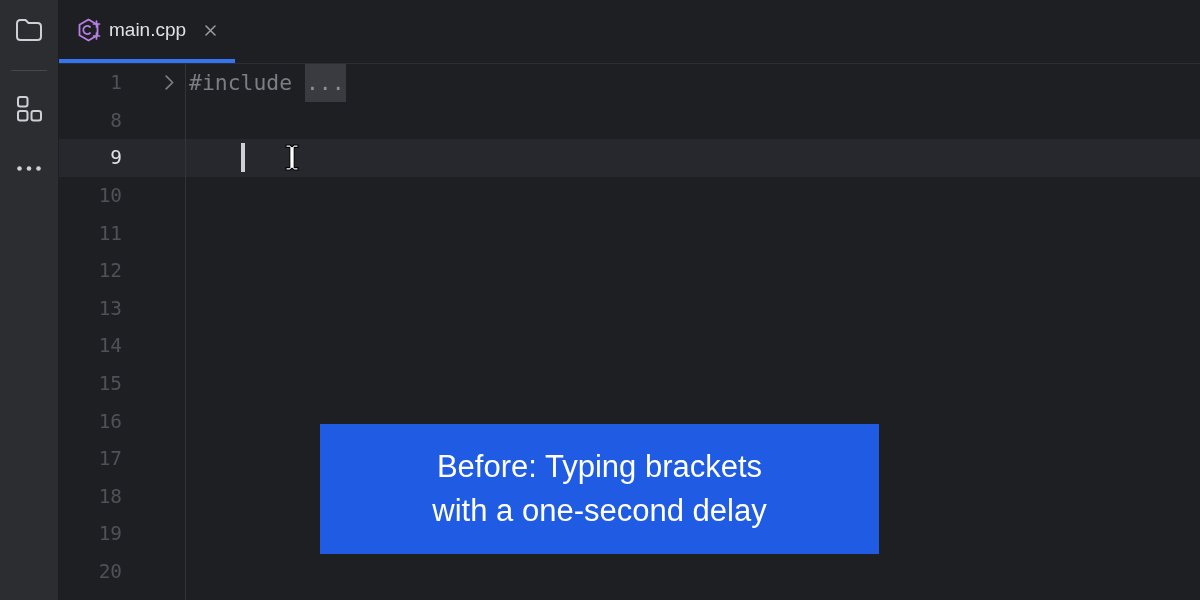 This screenshot has height=600, width=1200. I want to click on caption-banner: Before: Typing brackets with a one-second delay, so click(599, 489).